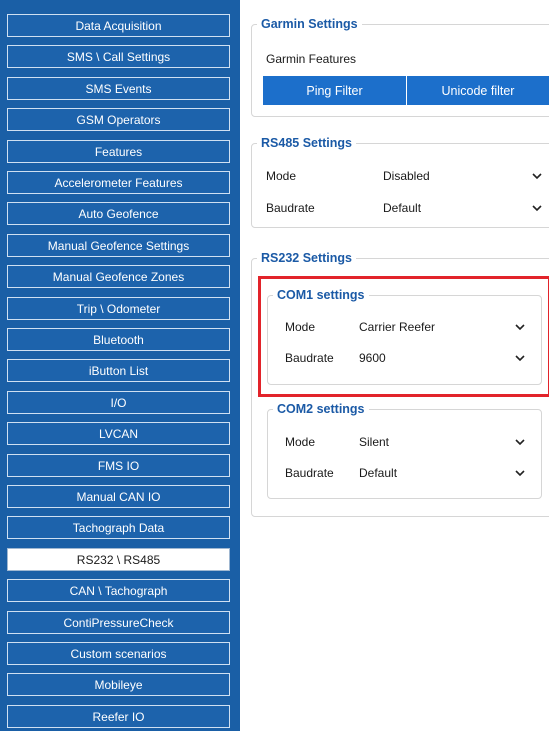 The height and width of the screenshot is (731, 549). Describe the element at coordinates (321, 409) in the screenshot. I see `com2-settings-title: COM2 settings` at that location.